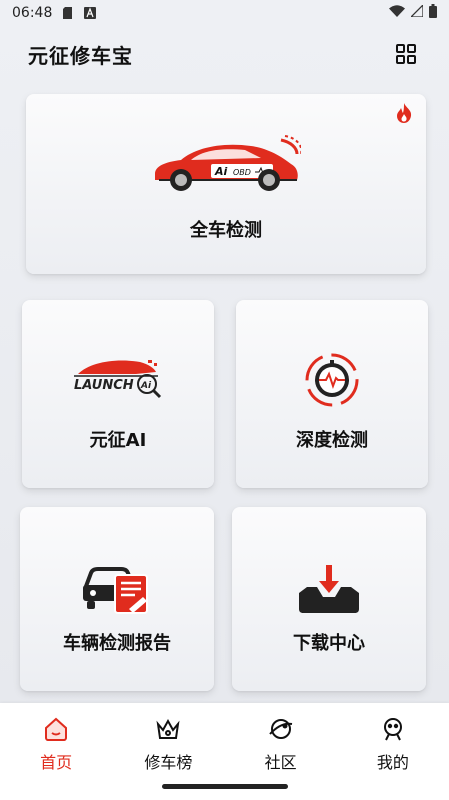 Image resolution: width=449 pixels, height=800 pixels. Describe the element at coordinates (117, 643) in the screenshot. I see `report-label: 车辆检测报告` at that location.